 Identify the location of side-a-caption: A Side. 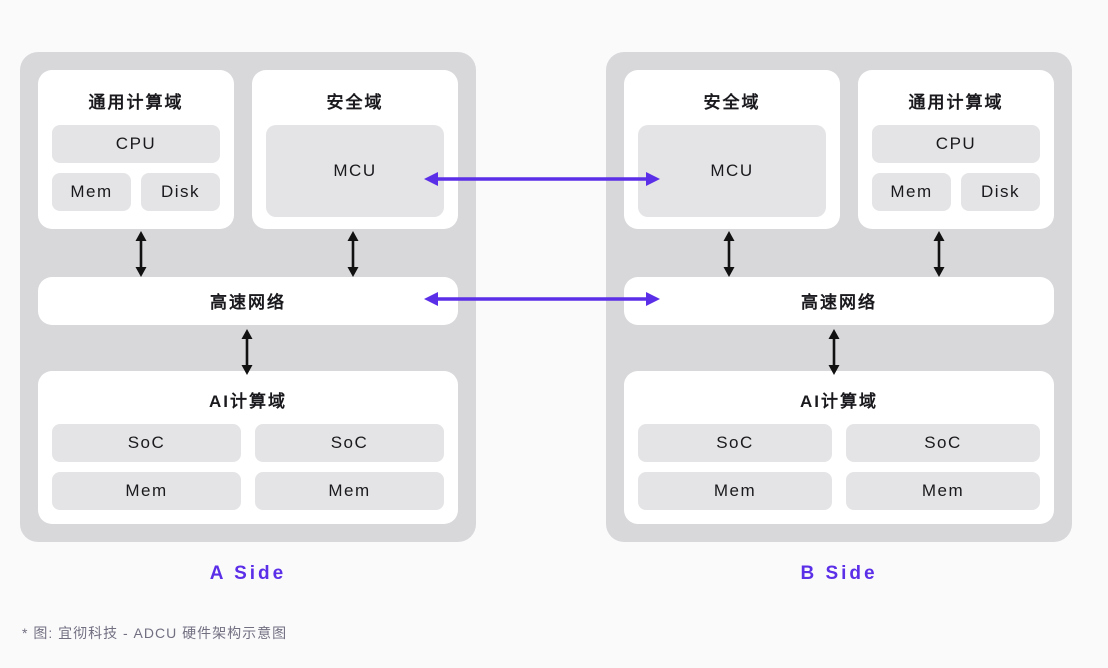
(248, 573).